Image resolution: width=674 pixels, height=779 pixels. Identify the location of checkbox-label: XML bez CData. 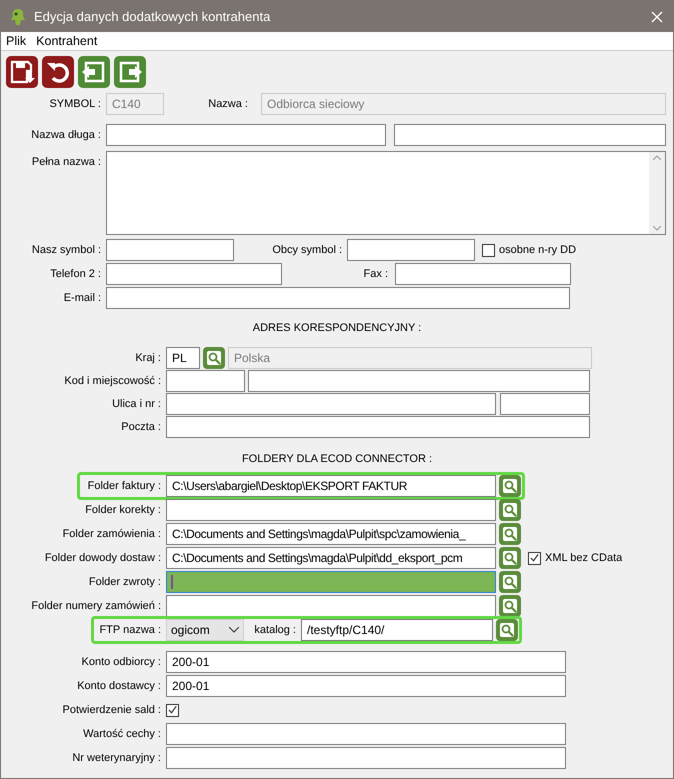
(583, 558).